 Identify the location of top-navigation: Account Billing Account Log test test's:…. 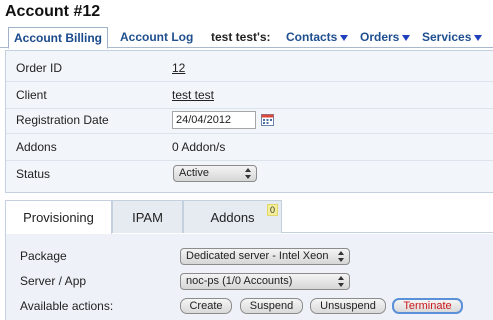
(246, 38).